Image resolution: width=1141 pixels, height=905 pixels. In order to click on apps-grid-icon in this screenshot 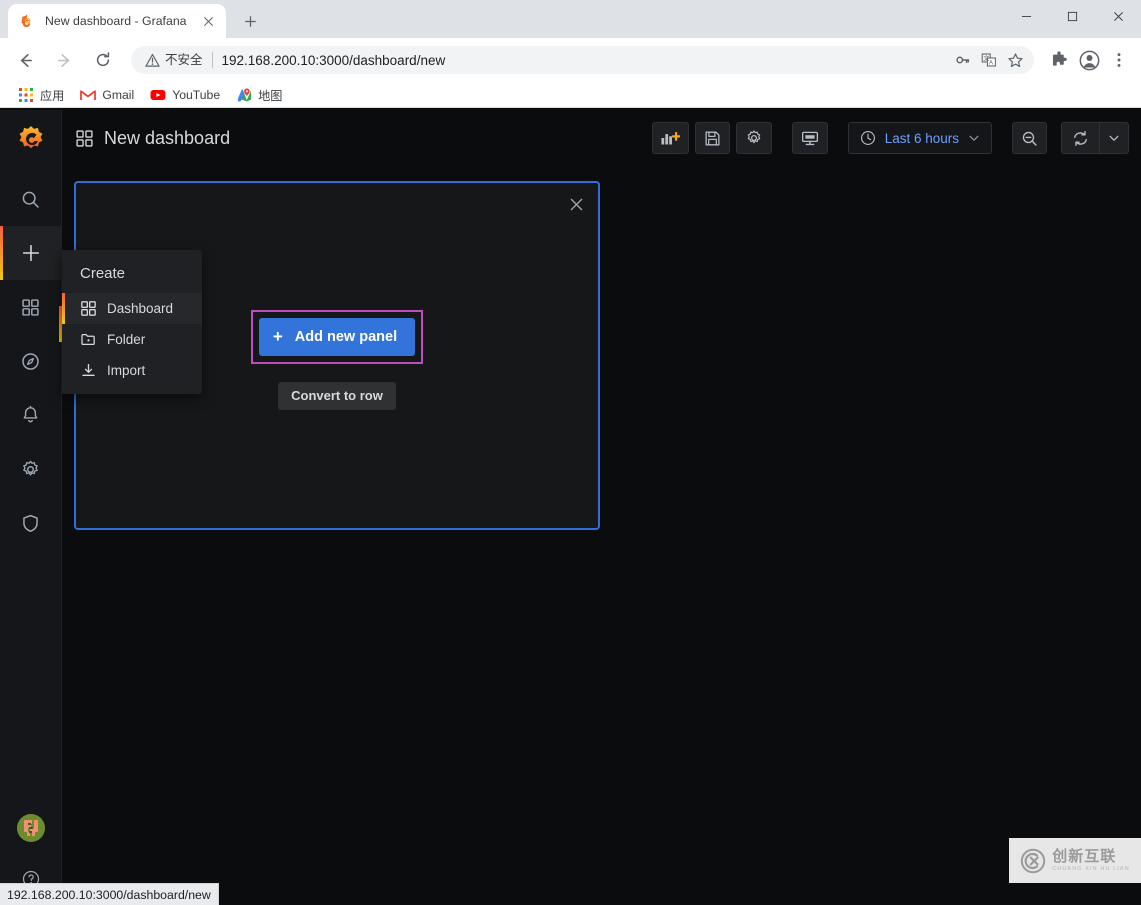, I will do `click(26, 95)`.